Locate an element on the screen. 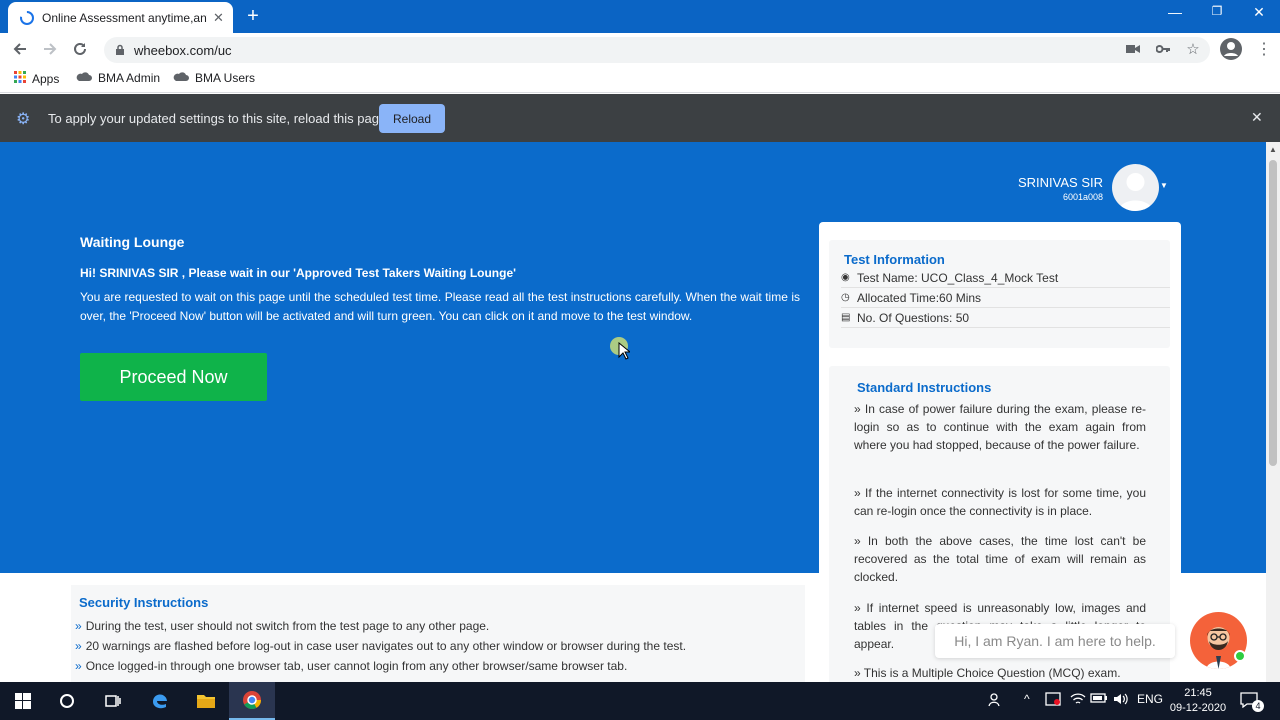  mouse-cursor-icon is located at coordinates (625, 352).